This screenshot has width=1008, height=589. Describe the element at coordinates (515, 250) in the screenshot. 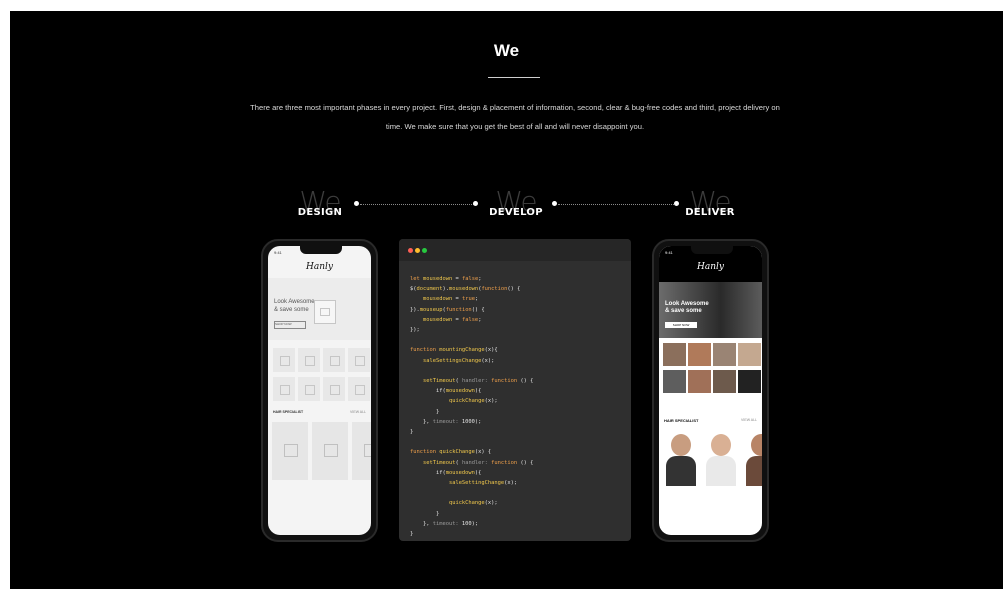

I see `editor-titlebar` at that location.